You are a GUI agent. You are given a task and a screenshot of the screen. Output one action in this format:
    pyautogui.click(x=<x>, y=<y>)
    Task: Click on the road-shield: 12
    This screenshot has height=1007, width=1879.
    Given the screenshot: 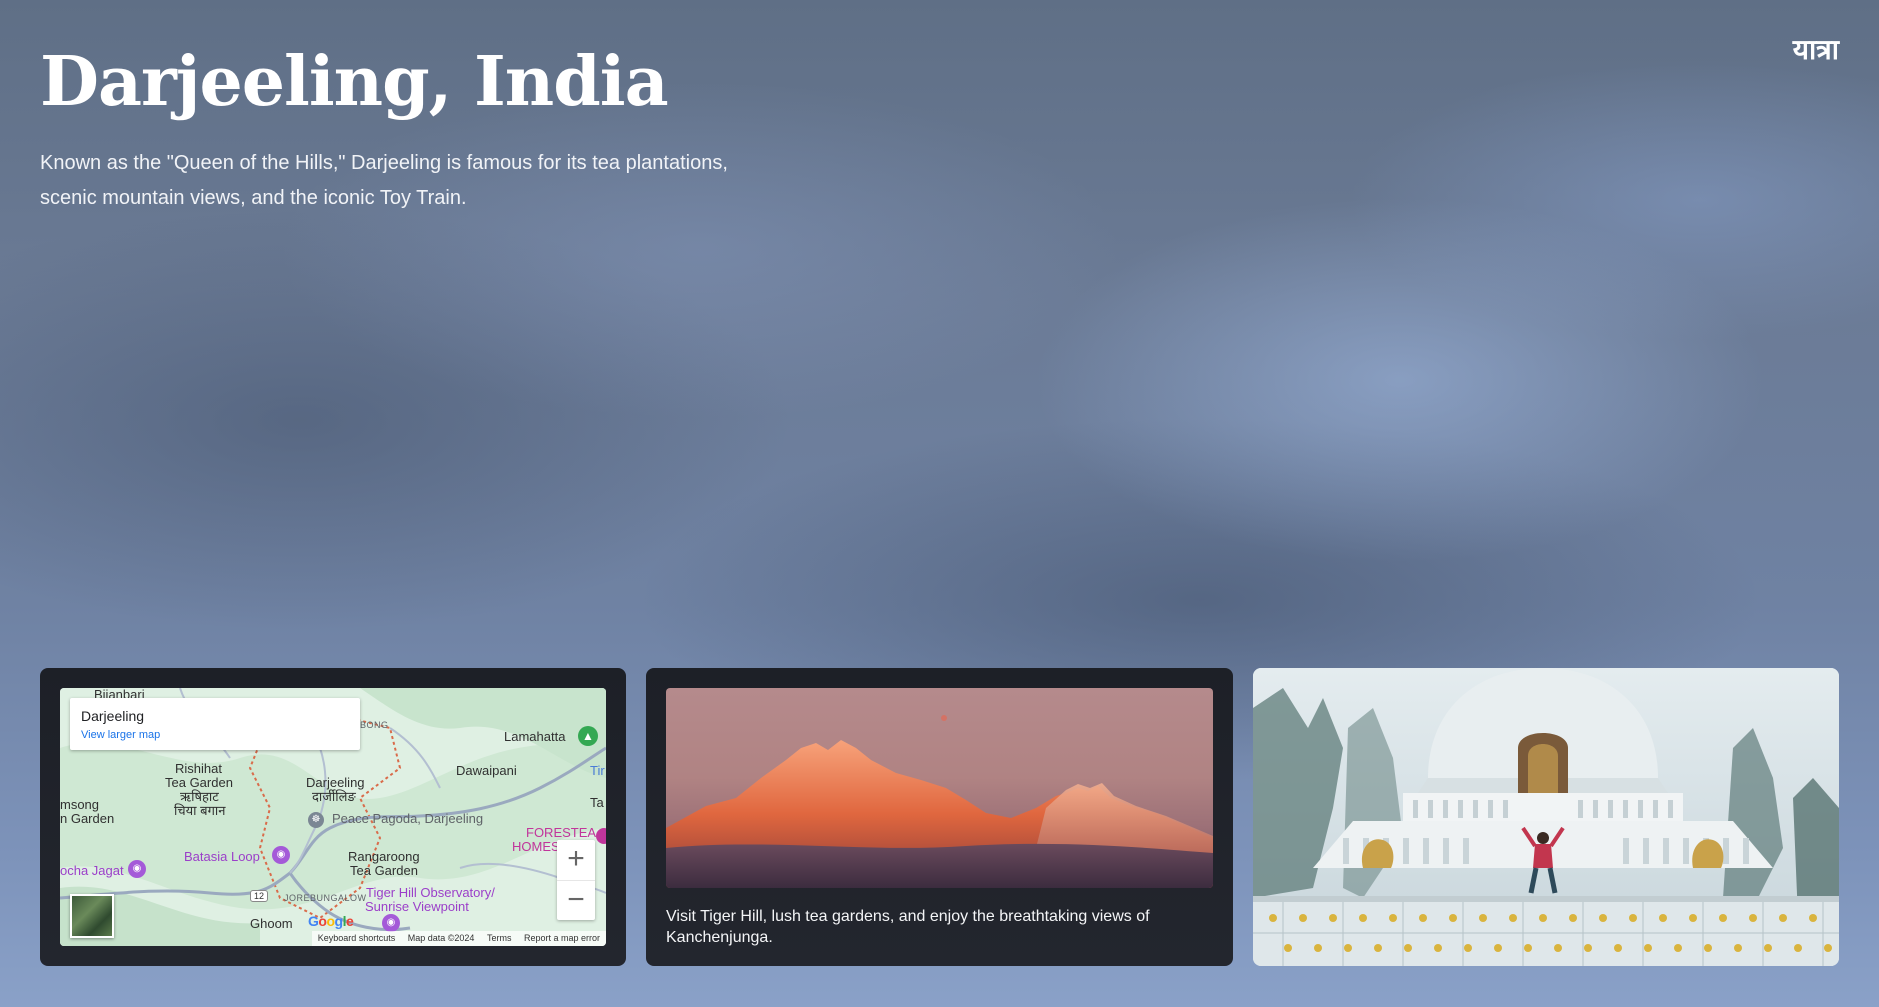 What is the action you would take?
    pyautogui.click(x=259, y=896)
    